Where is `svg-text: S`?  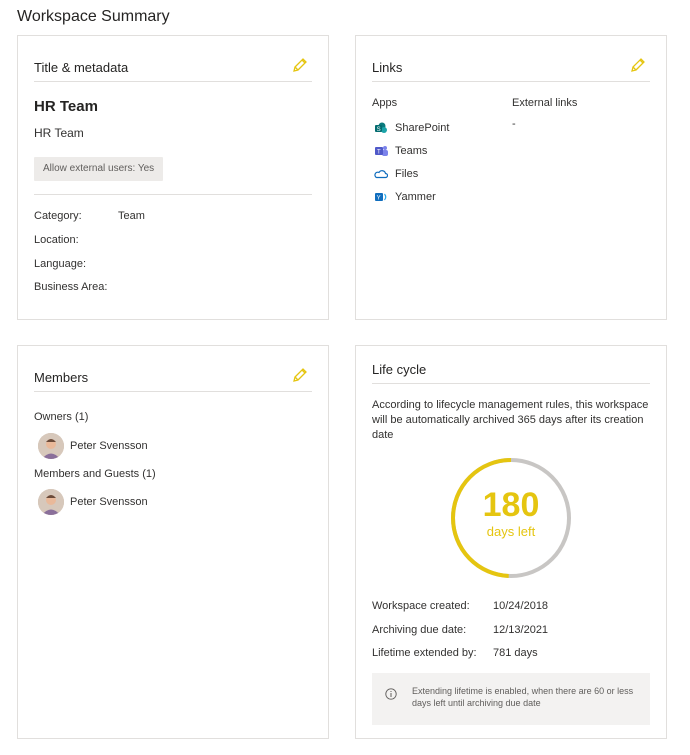
svg-text: S is located at coordinates (379, 130).